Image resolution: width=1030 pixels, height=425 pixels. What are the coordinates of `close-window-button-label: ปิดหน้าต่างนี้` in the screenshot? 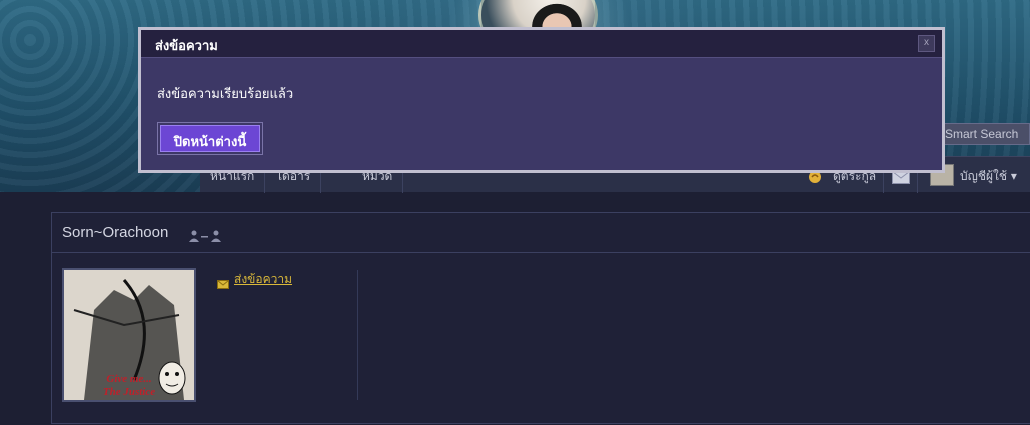 It's located at (210, 138).